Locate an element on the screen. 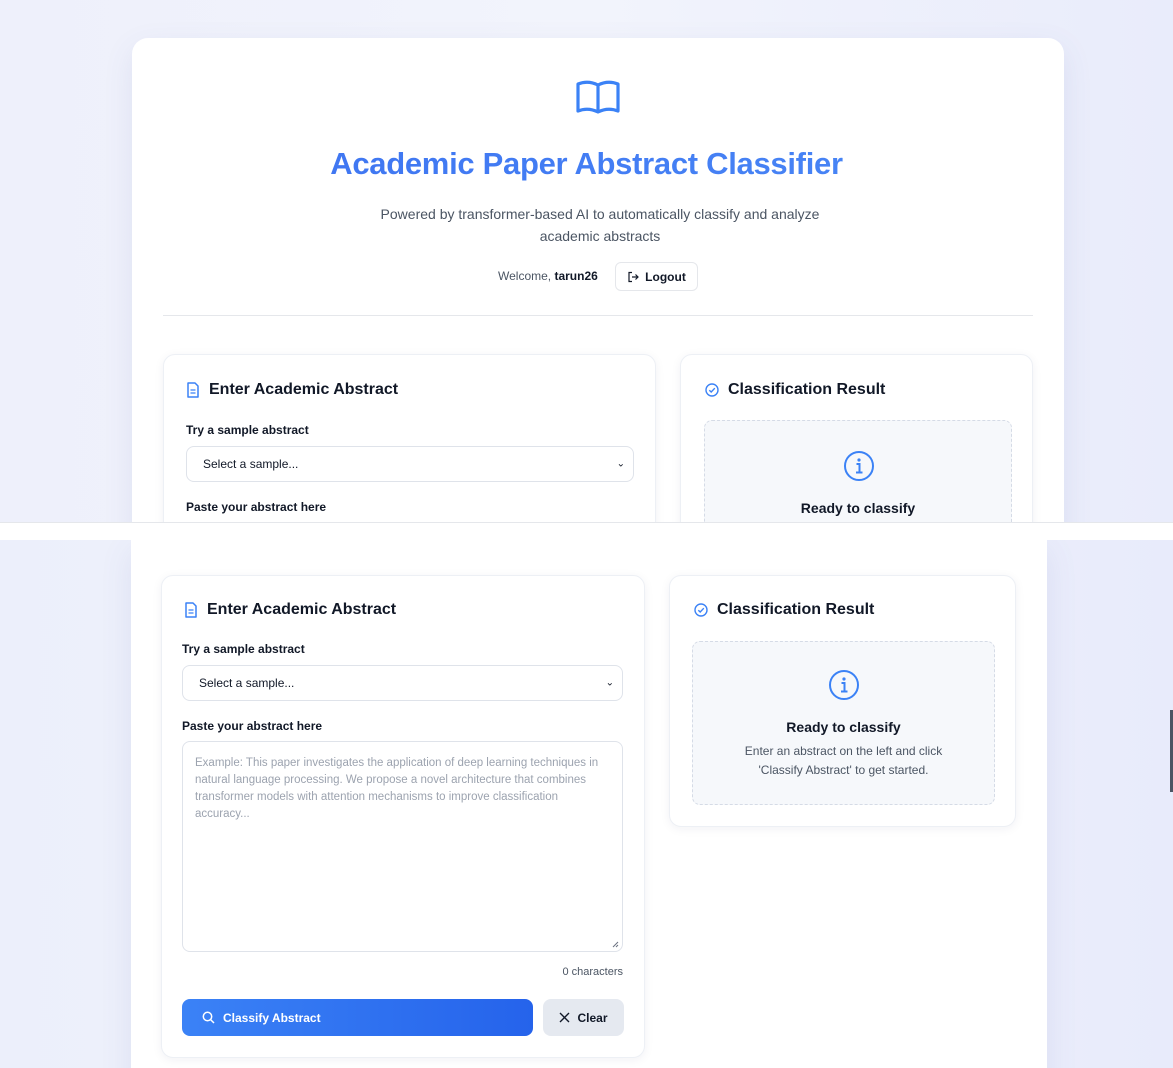 This screenshot has height=1068, width=1173. logout-label: Logout is located at coordinates (665, 276).